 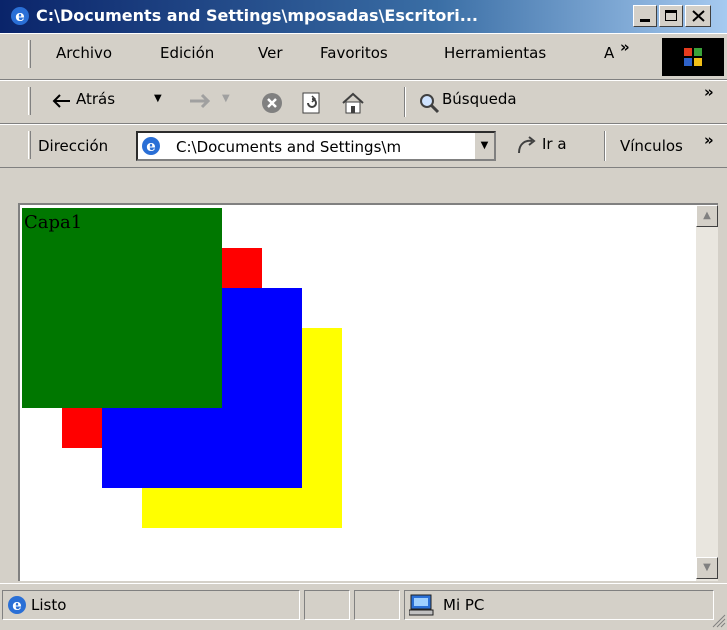 What do you see at coordinates (719, 621) in the screenshot?
I see `resize-grip-icon` at bounding box center [719, 621].